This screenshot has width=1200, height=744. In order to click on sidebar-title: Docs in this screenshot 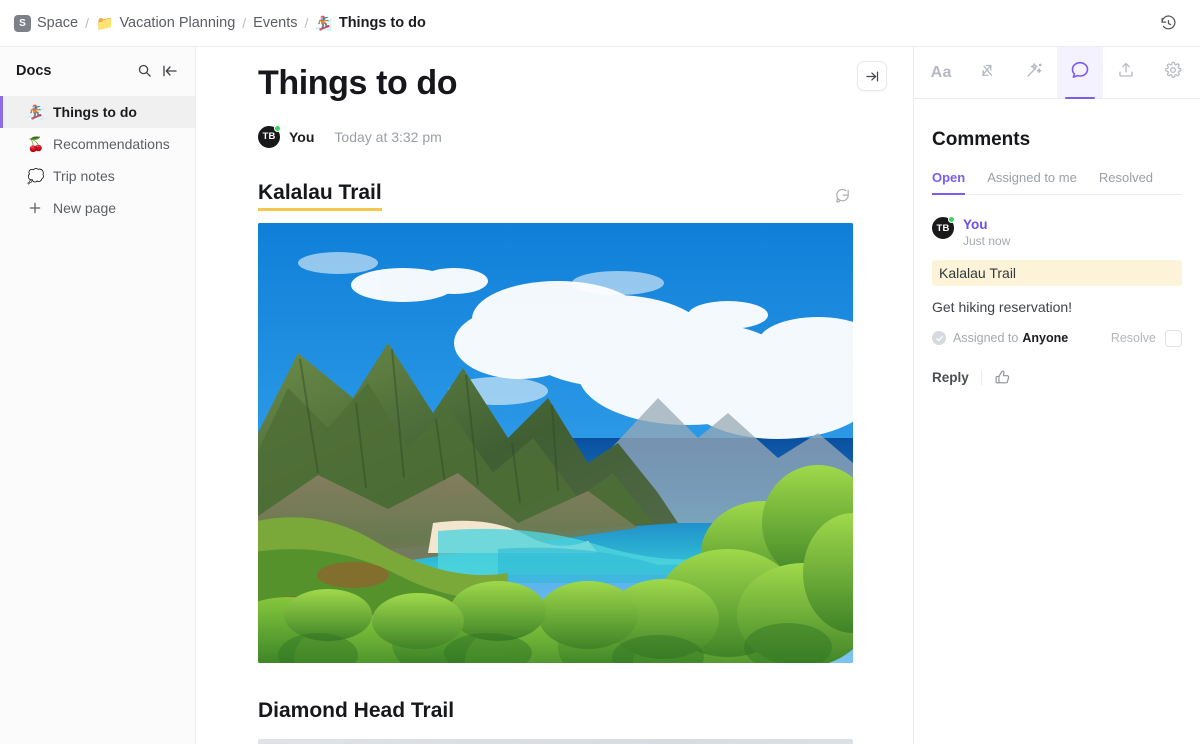, I will do `click(34, 70)`.